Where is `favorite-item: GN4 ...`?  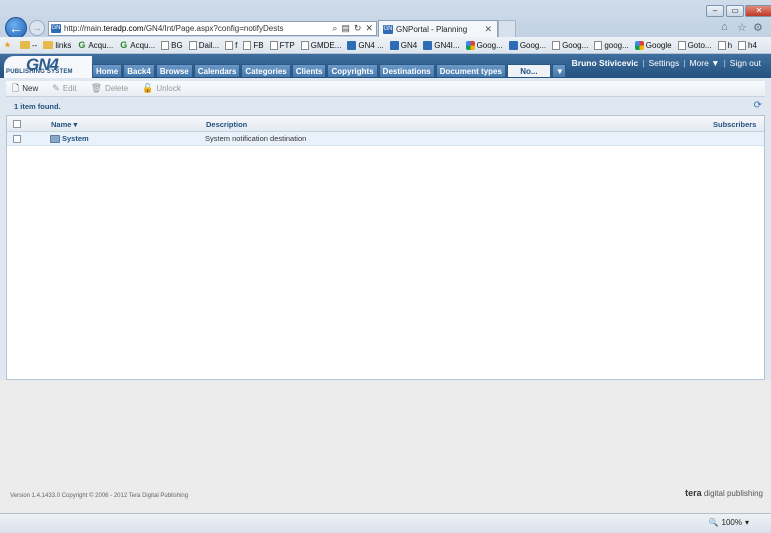
favorite-item: GN4 ... is located at coordinates (365, 45).